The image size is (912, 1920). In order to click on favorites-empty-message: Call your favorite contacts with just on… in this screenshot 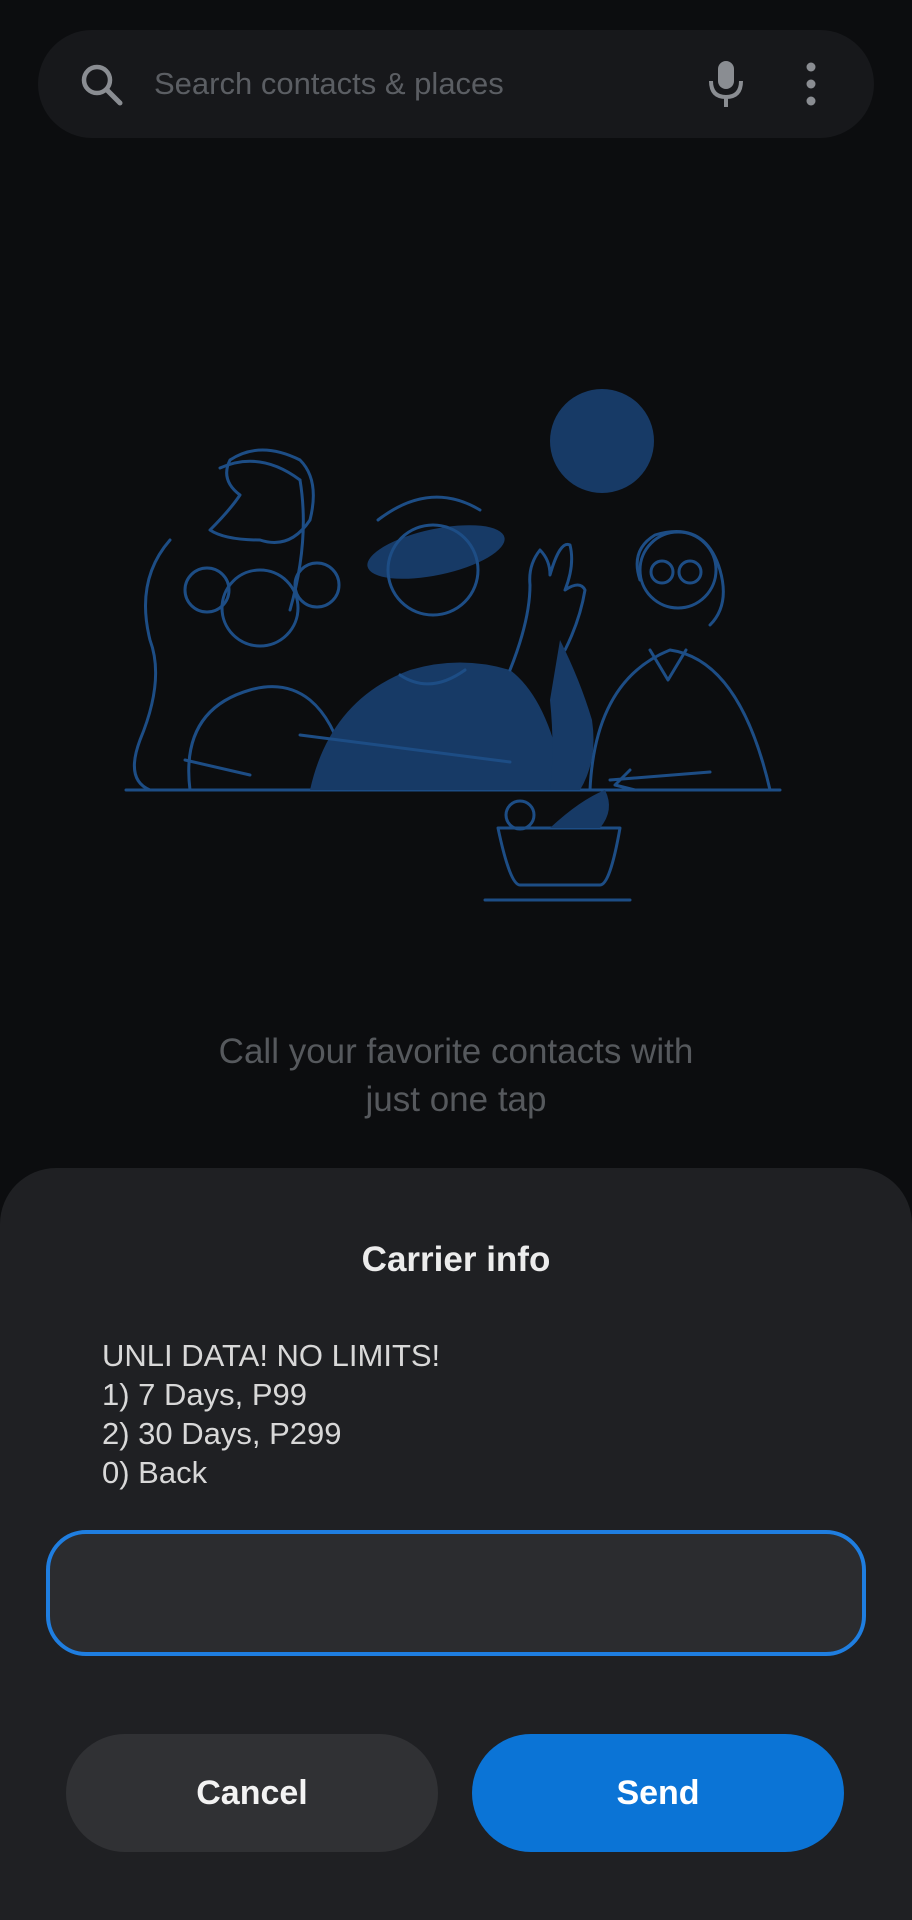, I will do `click(456, 1076)`.